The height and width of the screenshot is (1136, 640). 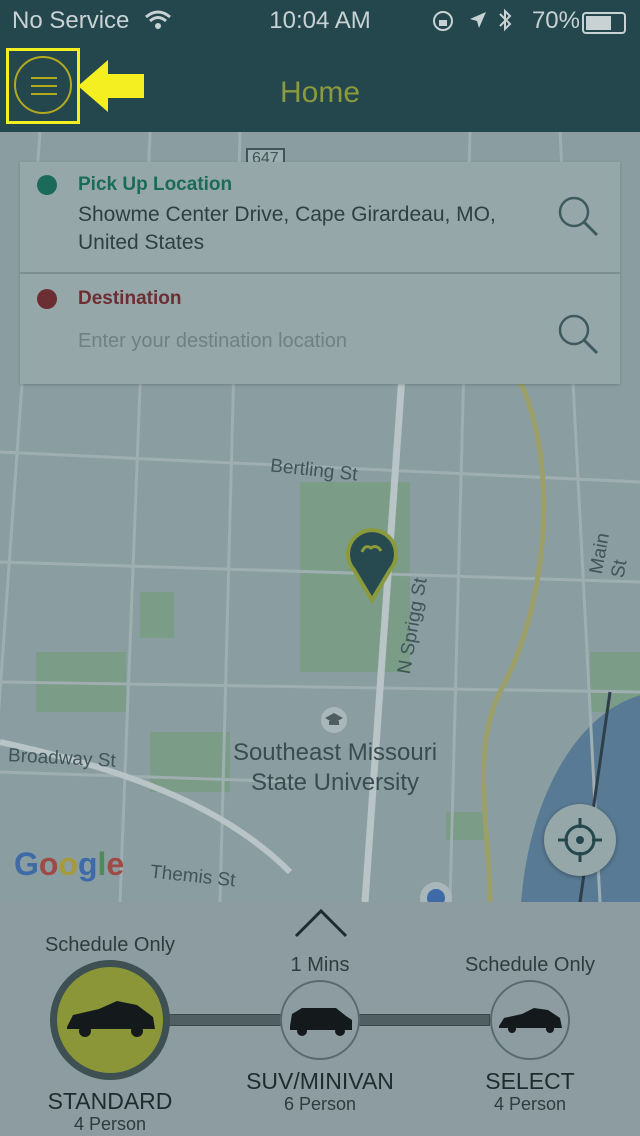 What do you see at coordinates (320, 1104) in the screenshot?
I see `vehicle-capacity: 6 Person` at bounding box center [320, 1104].